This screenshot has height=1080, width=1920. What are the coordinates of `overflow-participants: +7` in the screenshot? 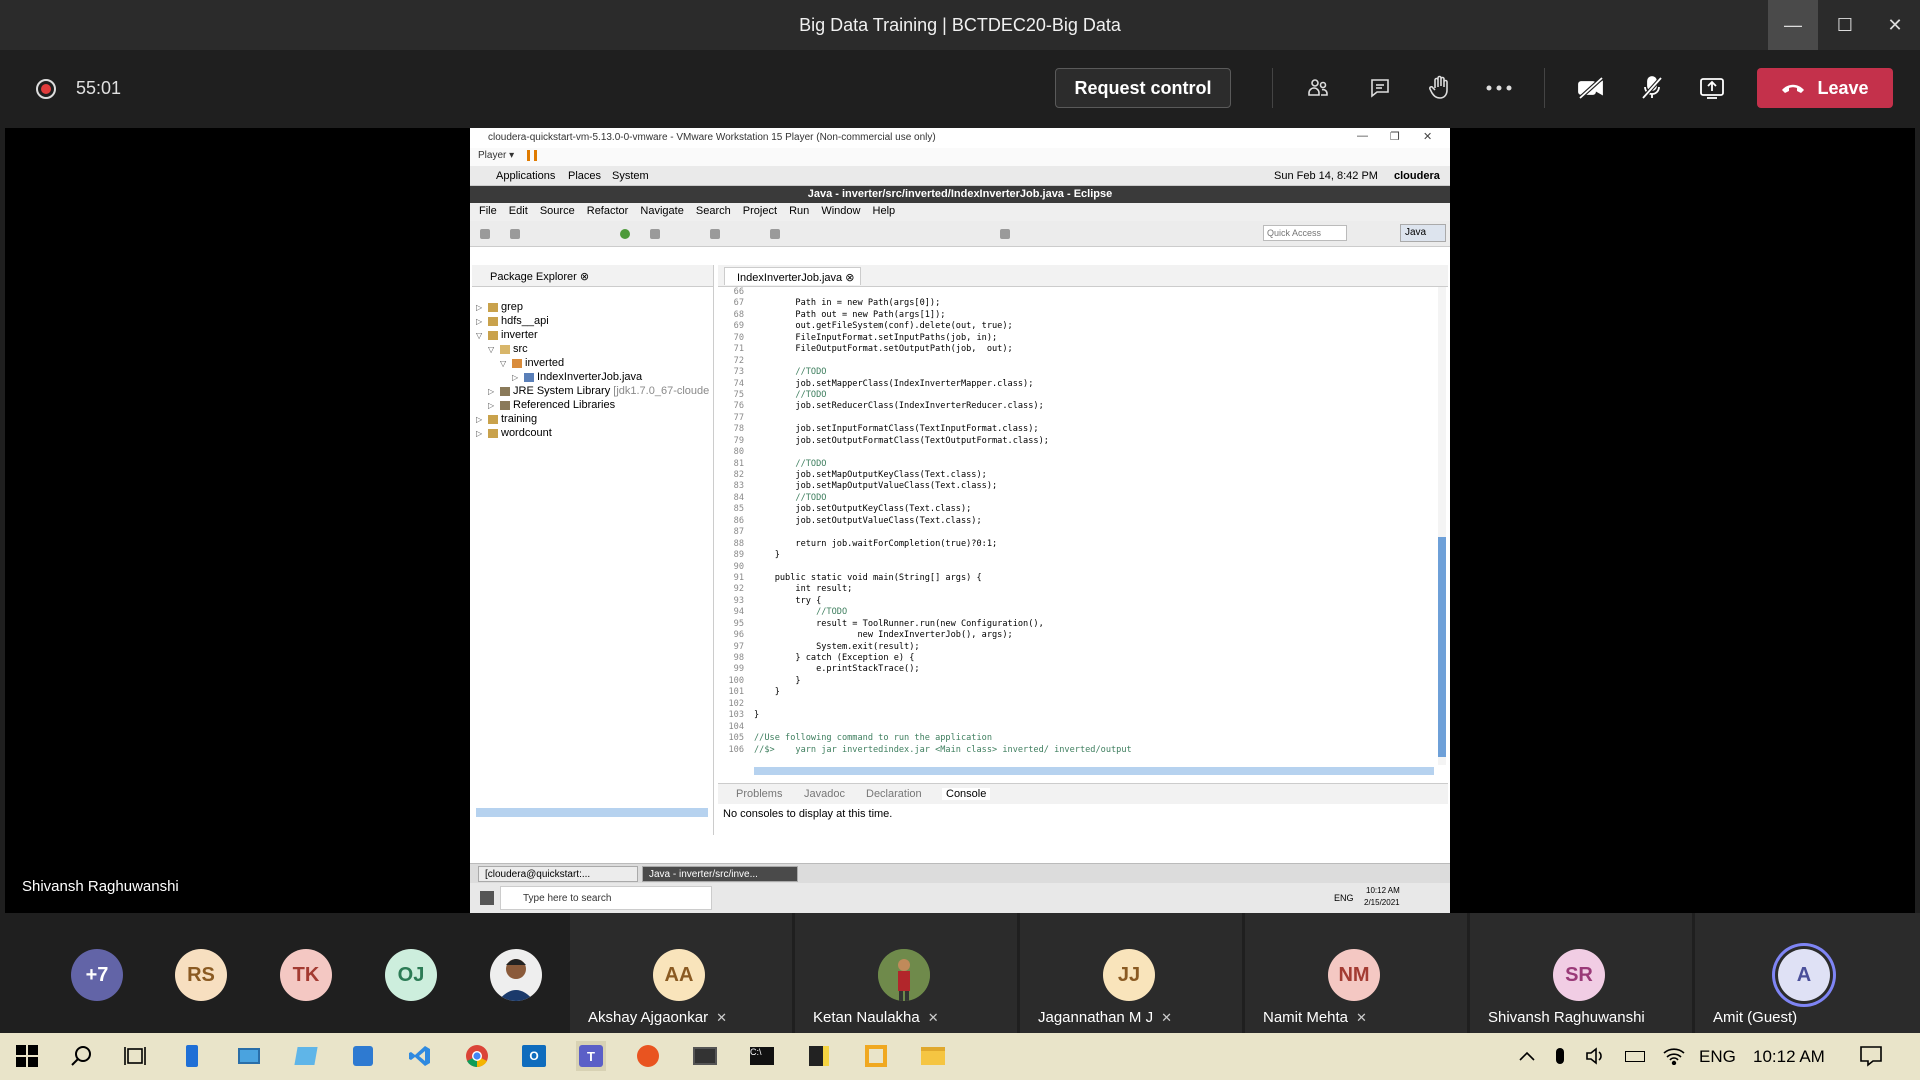 It's located at (97, 975).